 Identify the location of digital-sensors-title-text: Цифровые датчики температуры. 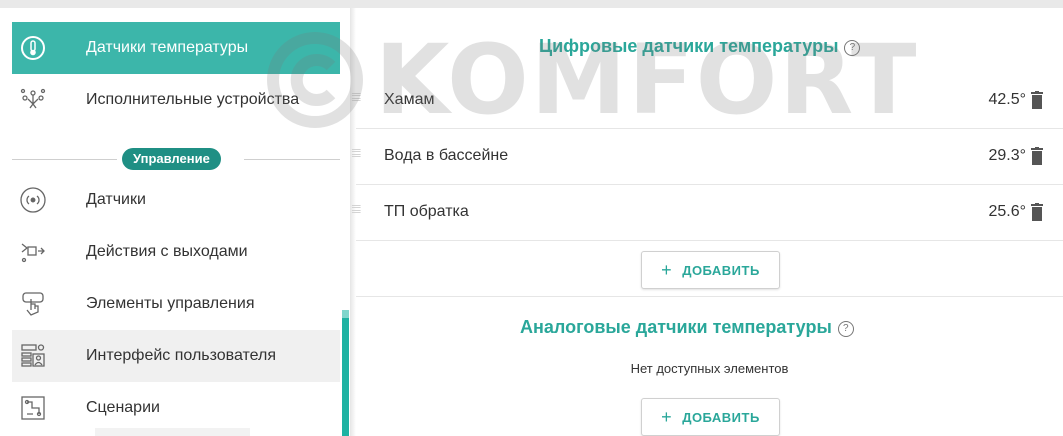
(689, 46).